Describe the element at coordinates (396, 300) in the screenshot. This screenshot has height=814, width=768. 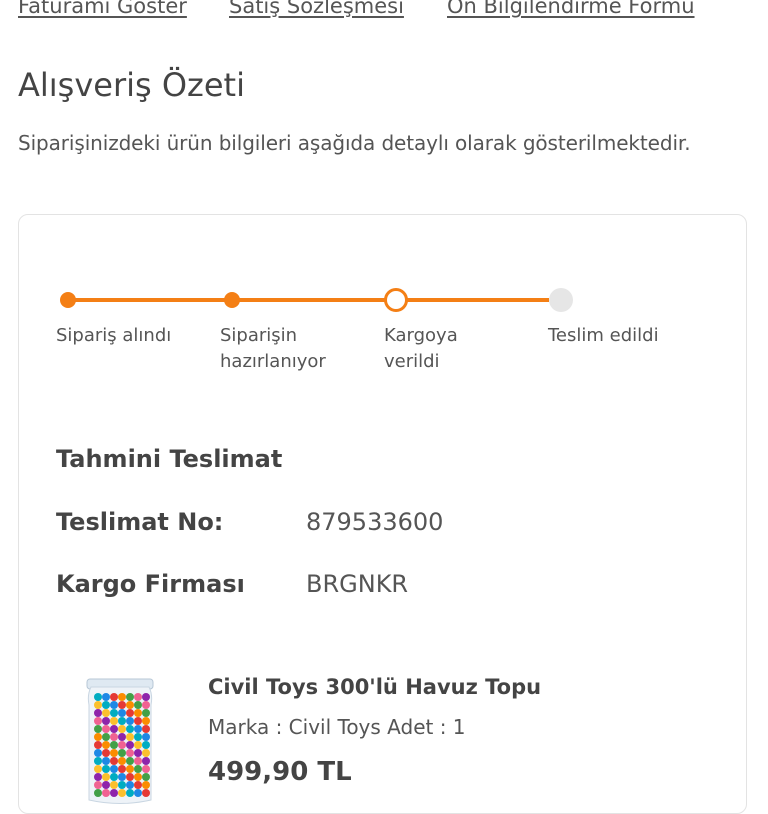
I see `step-dot-shipped` at that location.